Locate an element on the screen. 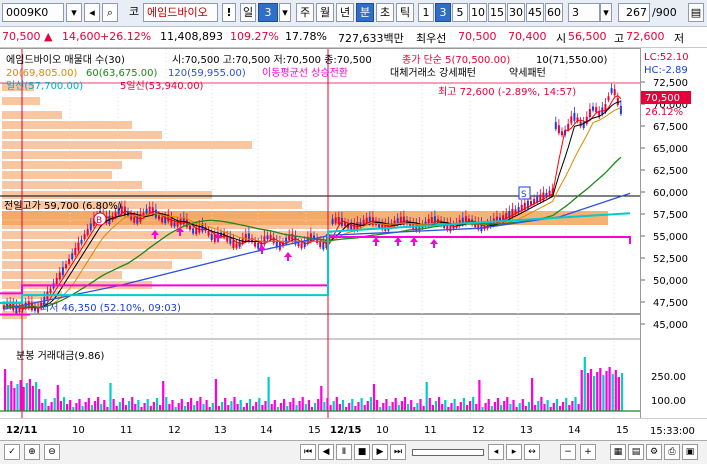 This screenshot has height=464, width=707. time-label: 11 is located at coordinates (430, 430).